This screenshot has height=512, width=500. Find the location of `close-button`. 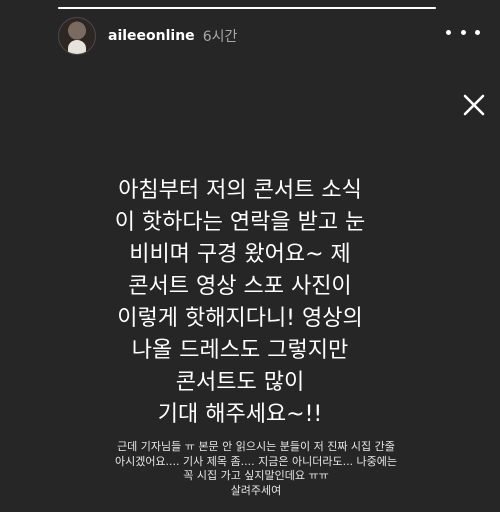

close-button is located at coordinates (474, 105).